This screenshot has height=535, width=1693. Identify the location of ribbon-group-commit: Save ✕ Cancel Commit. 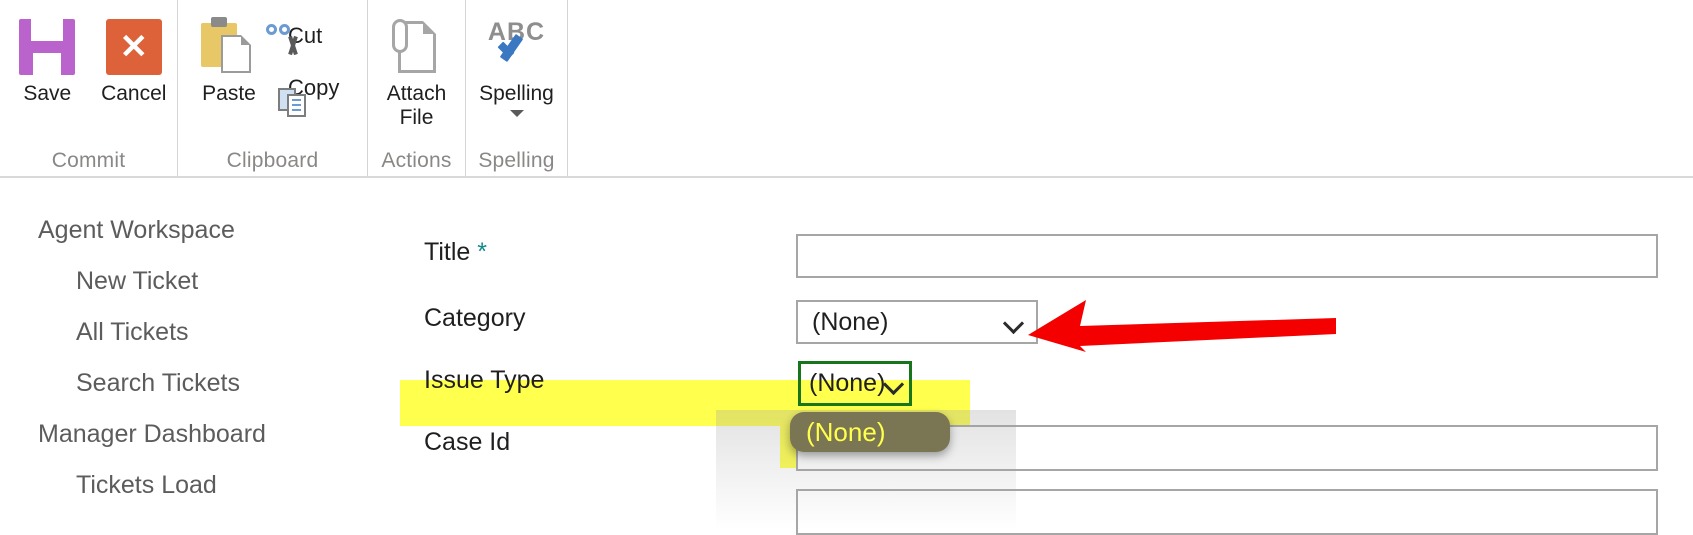
(89, 88).